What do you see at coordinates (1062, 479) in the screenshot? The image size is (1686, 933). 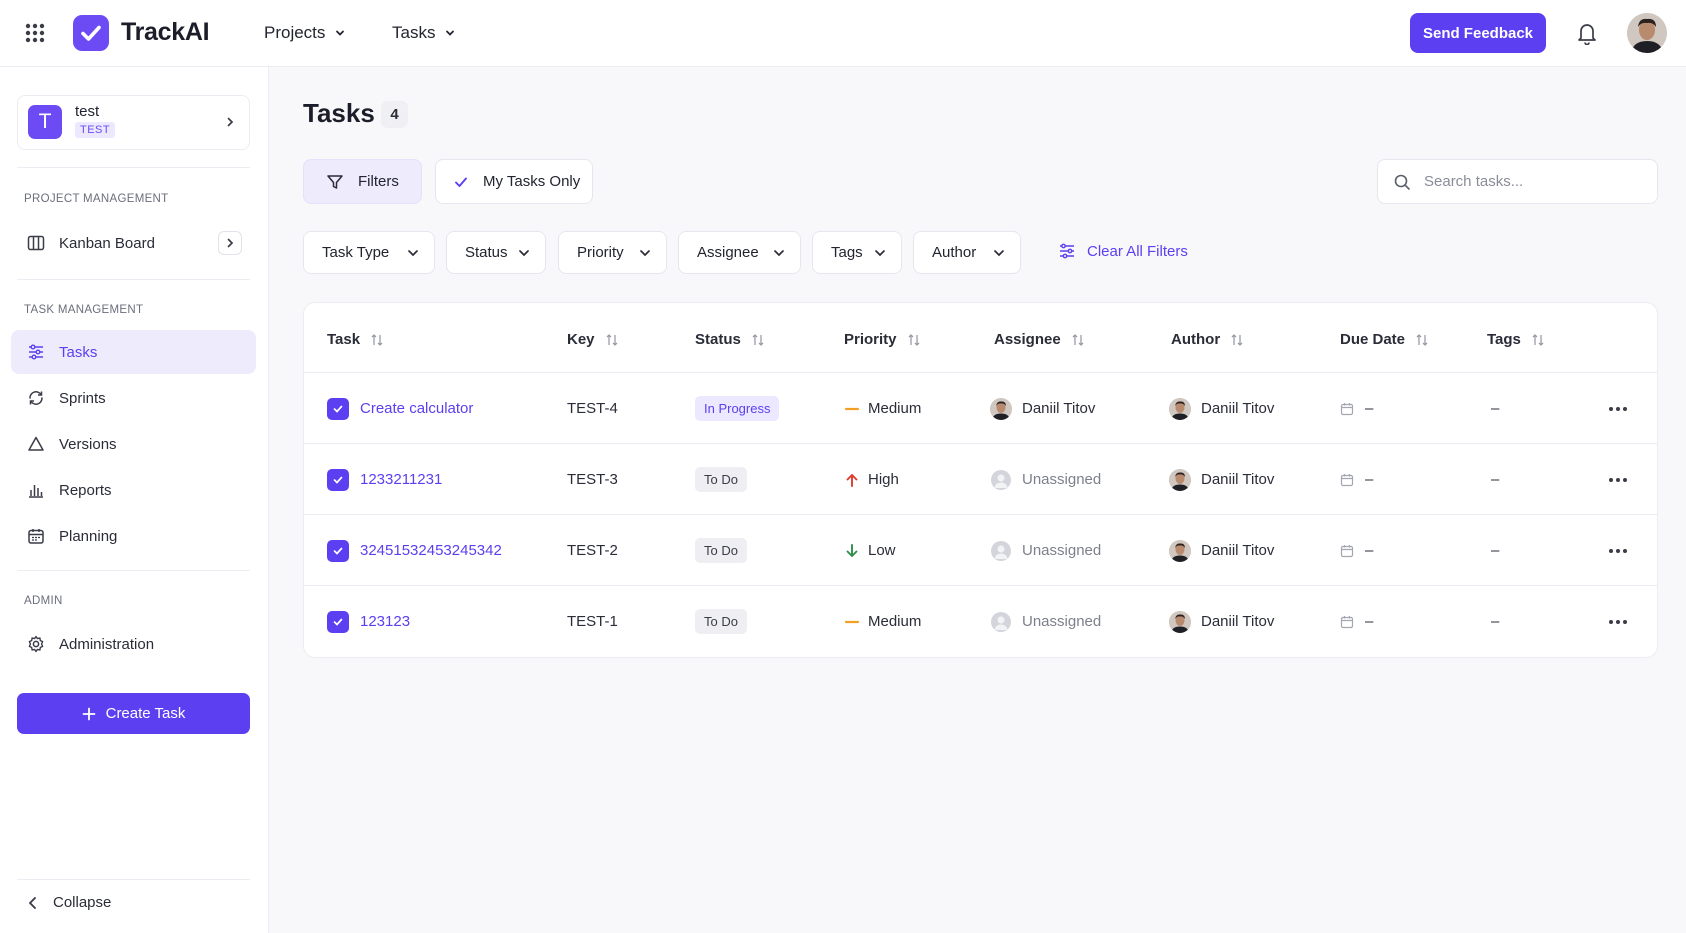 I see `assignee-name: Unassigned` at bounding box center [1062, 479].